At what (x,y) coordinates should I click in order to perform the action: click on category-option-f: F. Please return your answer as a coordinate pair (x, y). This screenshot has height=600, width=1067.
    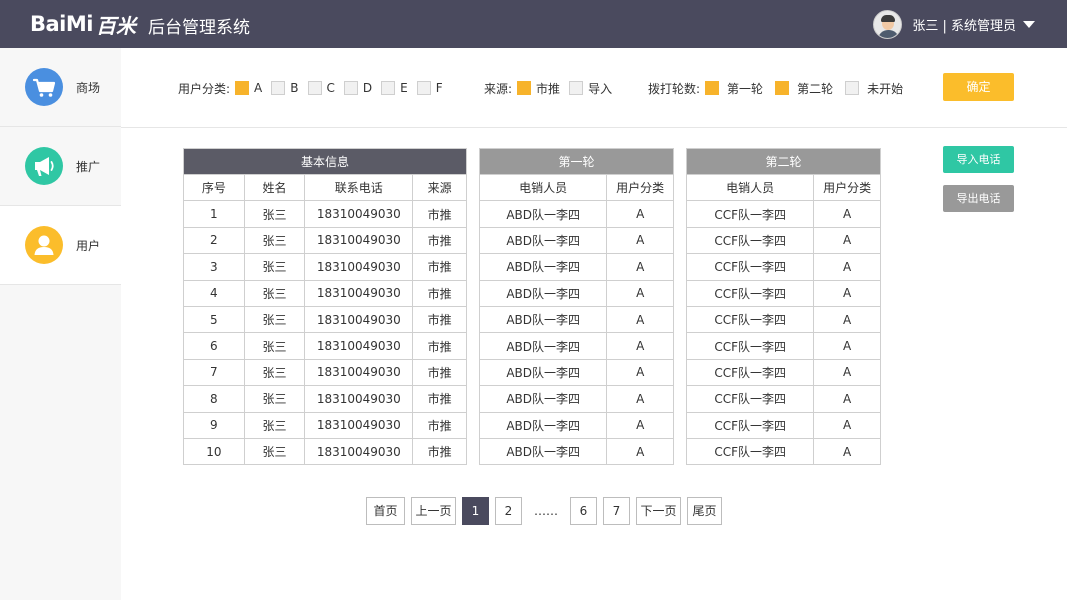
    Looking at the image, I should click on (429, 88).